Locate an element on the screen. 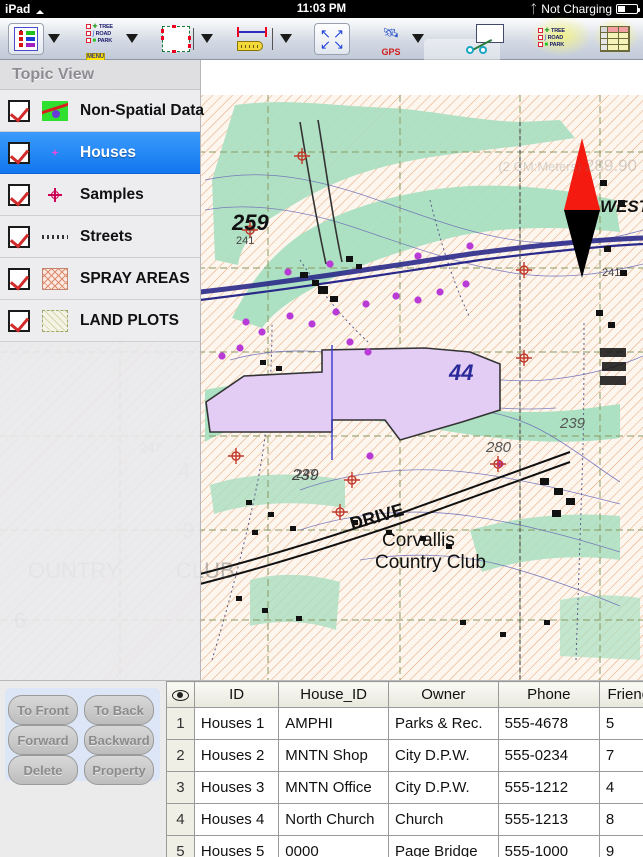 The height and width of the screenshot is (857, 643). forward-button: Forward is located at coordinates (43, 740).